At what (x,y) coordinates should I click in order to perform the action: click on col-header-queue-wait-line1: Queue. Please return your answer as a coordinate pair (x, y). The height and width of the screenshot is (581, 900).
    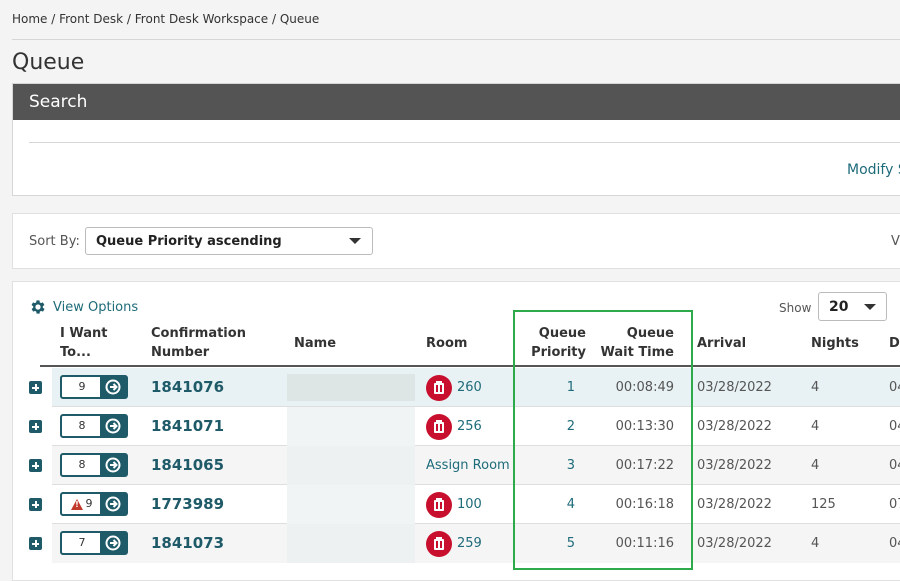
    Looking at the image, I should click on (650, 333).